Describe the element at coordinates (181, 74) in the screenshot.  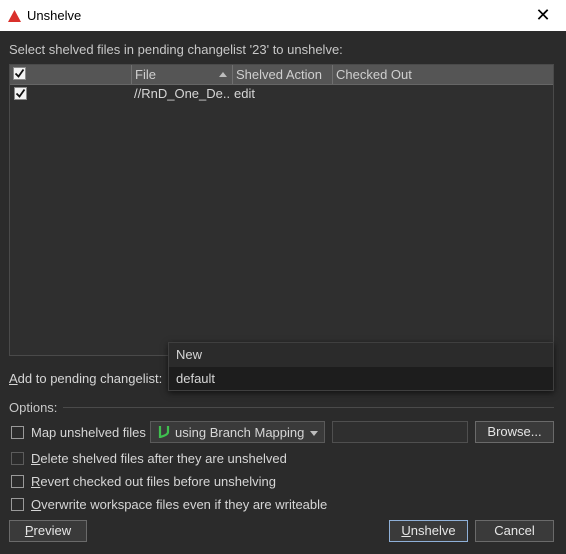
I see `column-header-file: File` at that location.